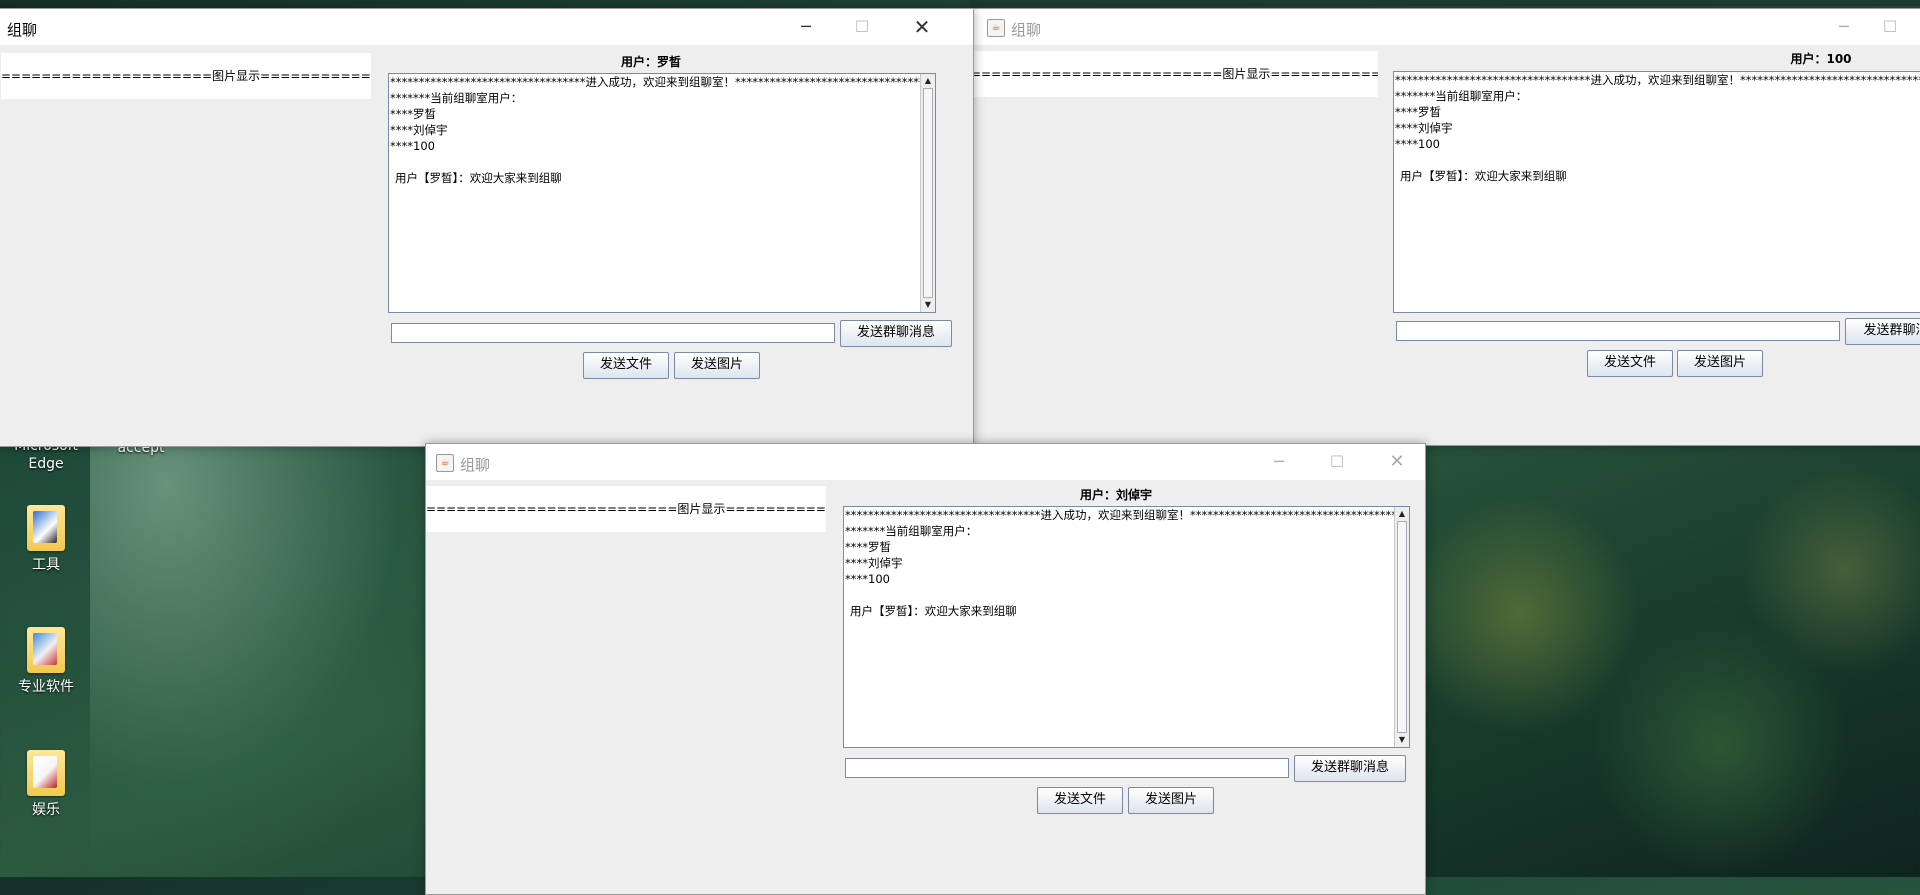 Image resolution: width=1920 pixels, height=895 pixels. Describe the element at coordinates (1882, 331) in the screenshot. I see `send-group-message-button: 发送群聊消` at that location.